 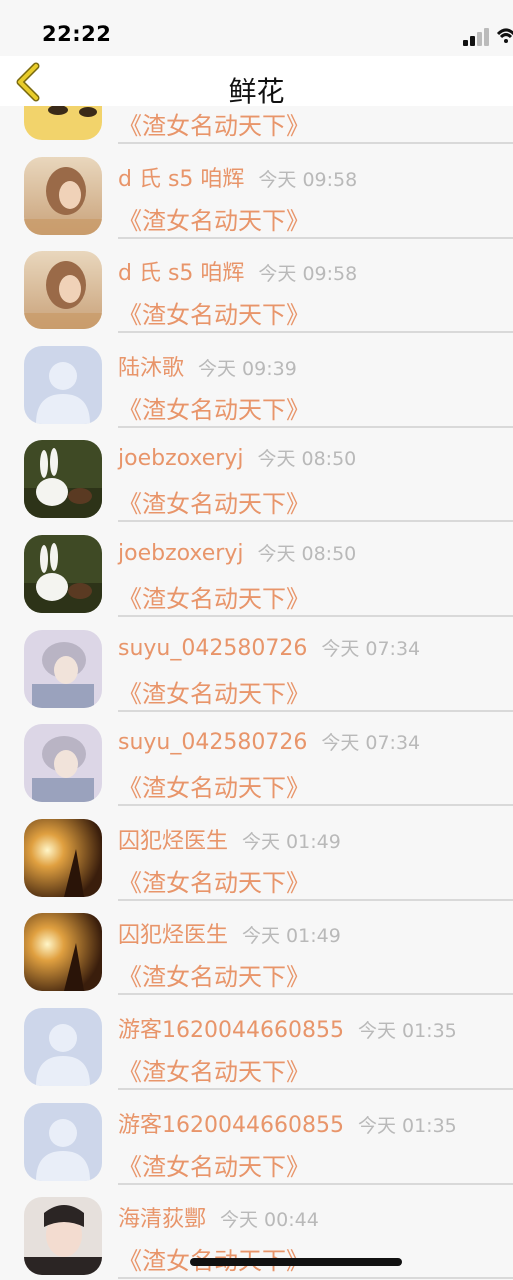 I want to click on signal-icon, so click(x=478, y=37).